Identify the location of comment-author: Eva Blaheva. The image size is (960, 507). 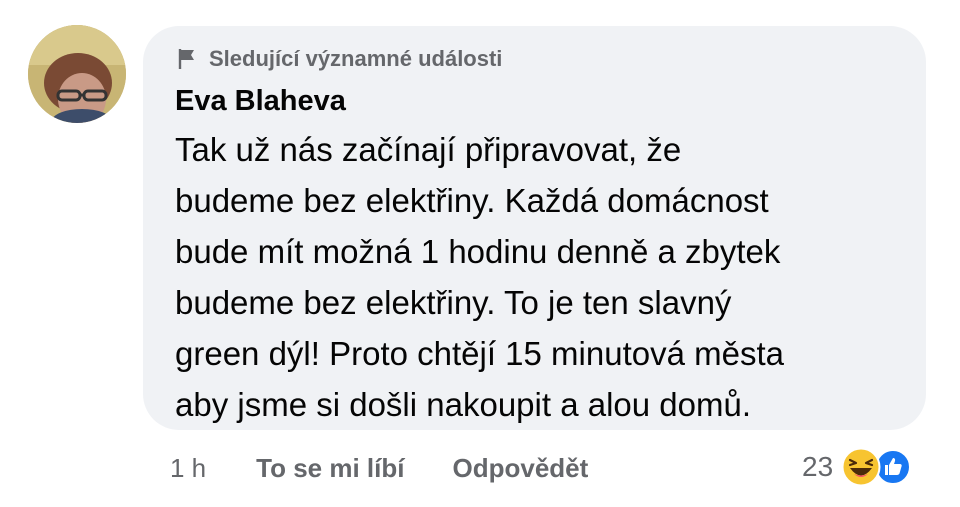
(536, 101).